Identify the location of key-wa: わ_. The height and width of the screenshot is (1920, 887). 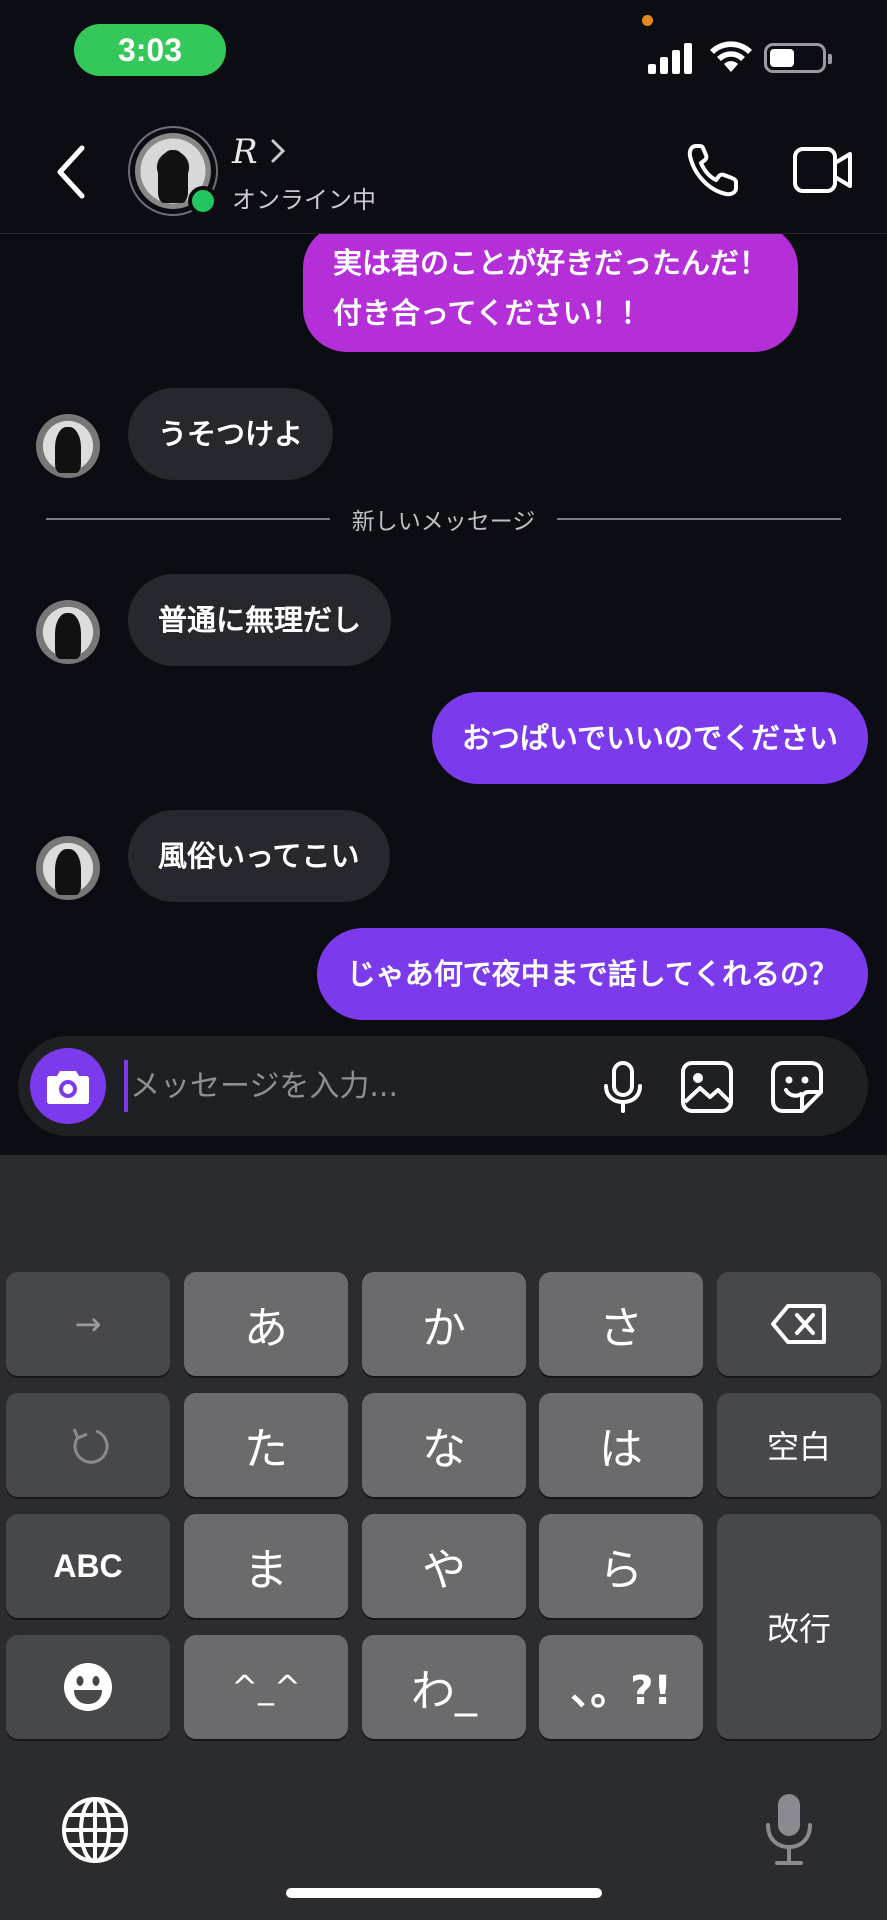
(444, 1687).